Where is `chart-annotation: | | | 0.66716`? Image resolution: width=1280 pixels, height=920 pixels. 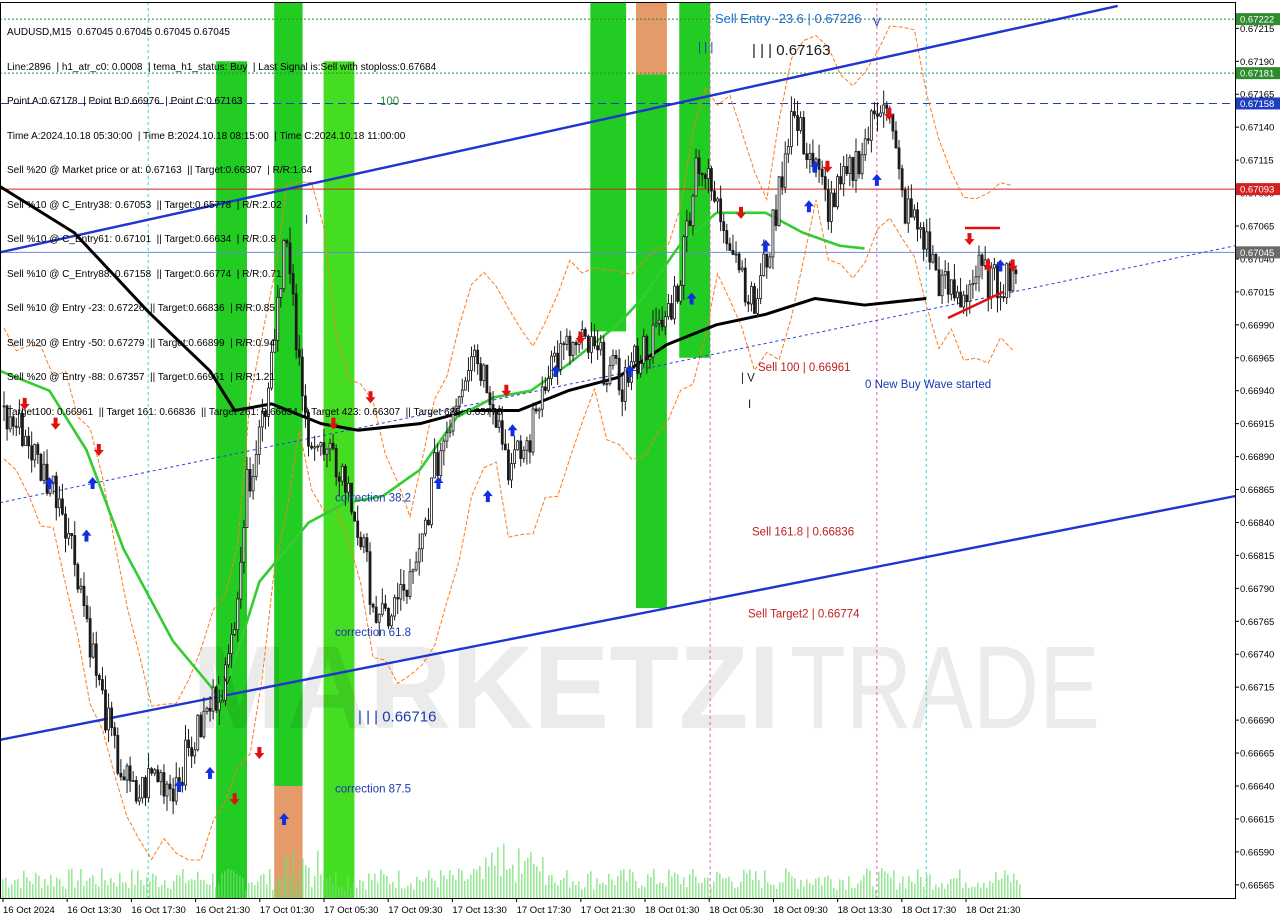 chart-annotation: | | | 0.66716 is located at coordinates (397, 716).